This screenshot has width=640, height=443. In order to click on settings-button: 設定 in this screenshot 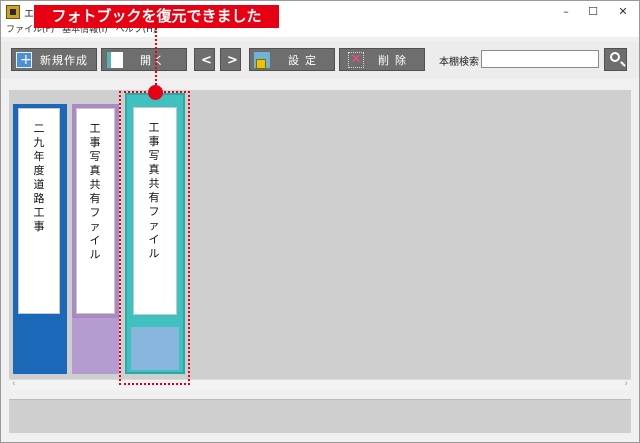, I will do `click(292, 59)`.